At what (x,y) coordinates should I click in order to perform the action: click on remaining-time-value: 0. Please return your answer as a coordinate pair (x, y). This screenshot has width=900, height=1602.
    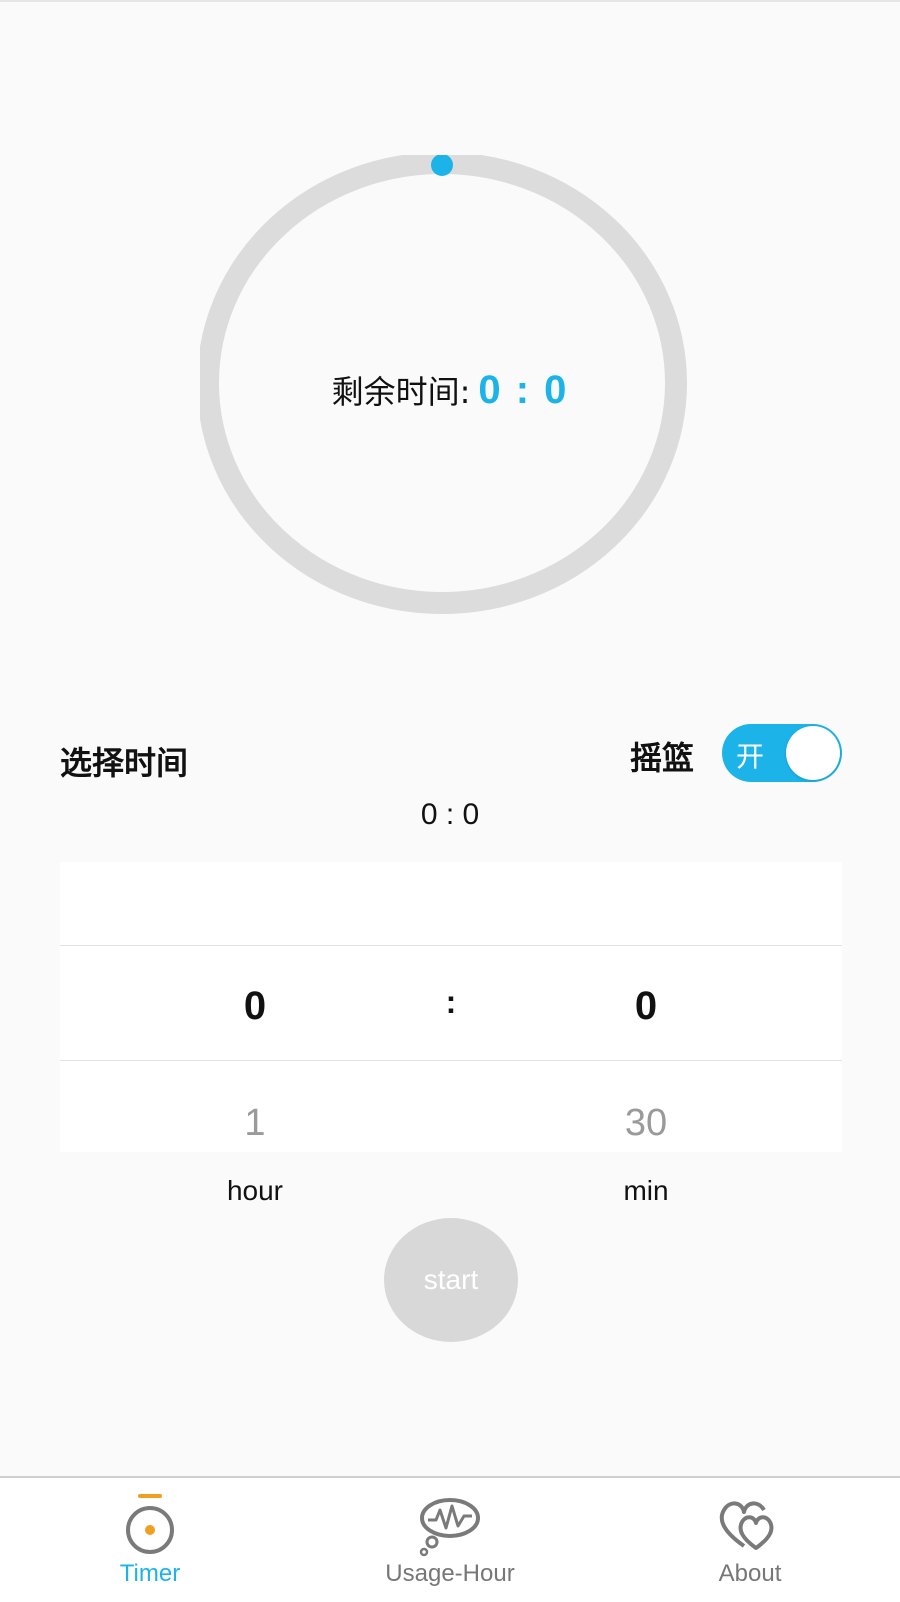
    Looking at the image, I should click on (523, 389).